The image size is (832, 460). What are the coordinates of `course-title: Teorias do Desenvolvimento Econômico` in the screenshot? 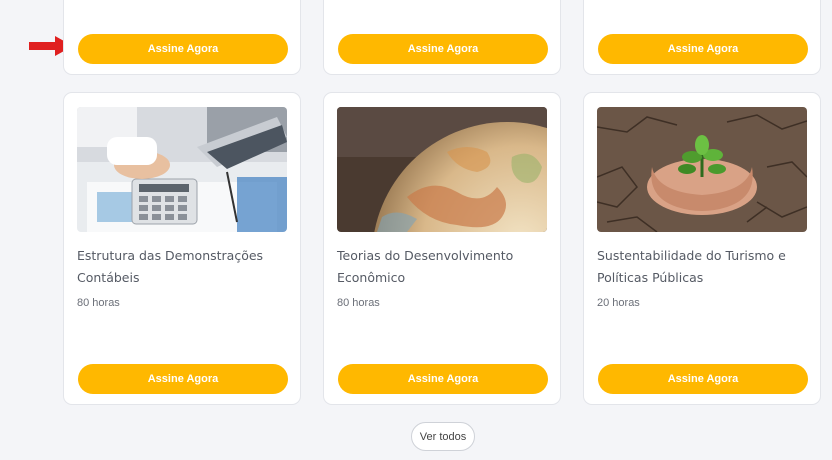 It's located at (443, 267).